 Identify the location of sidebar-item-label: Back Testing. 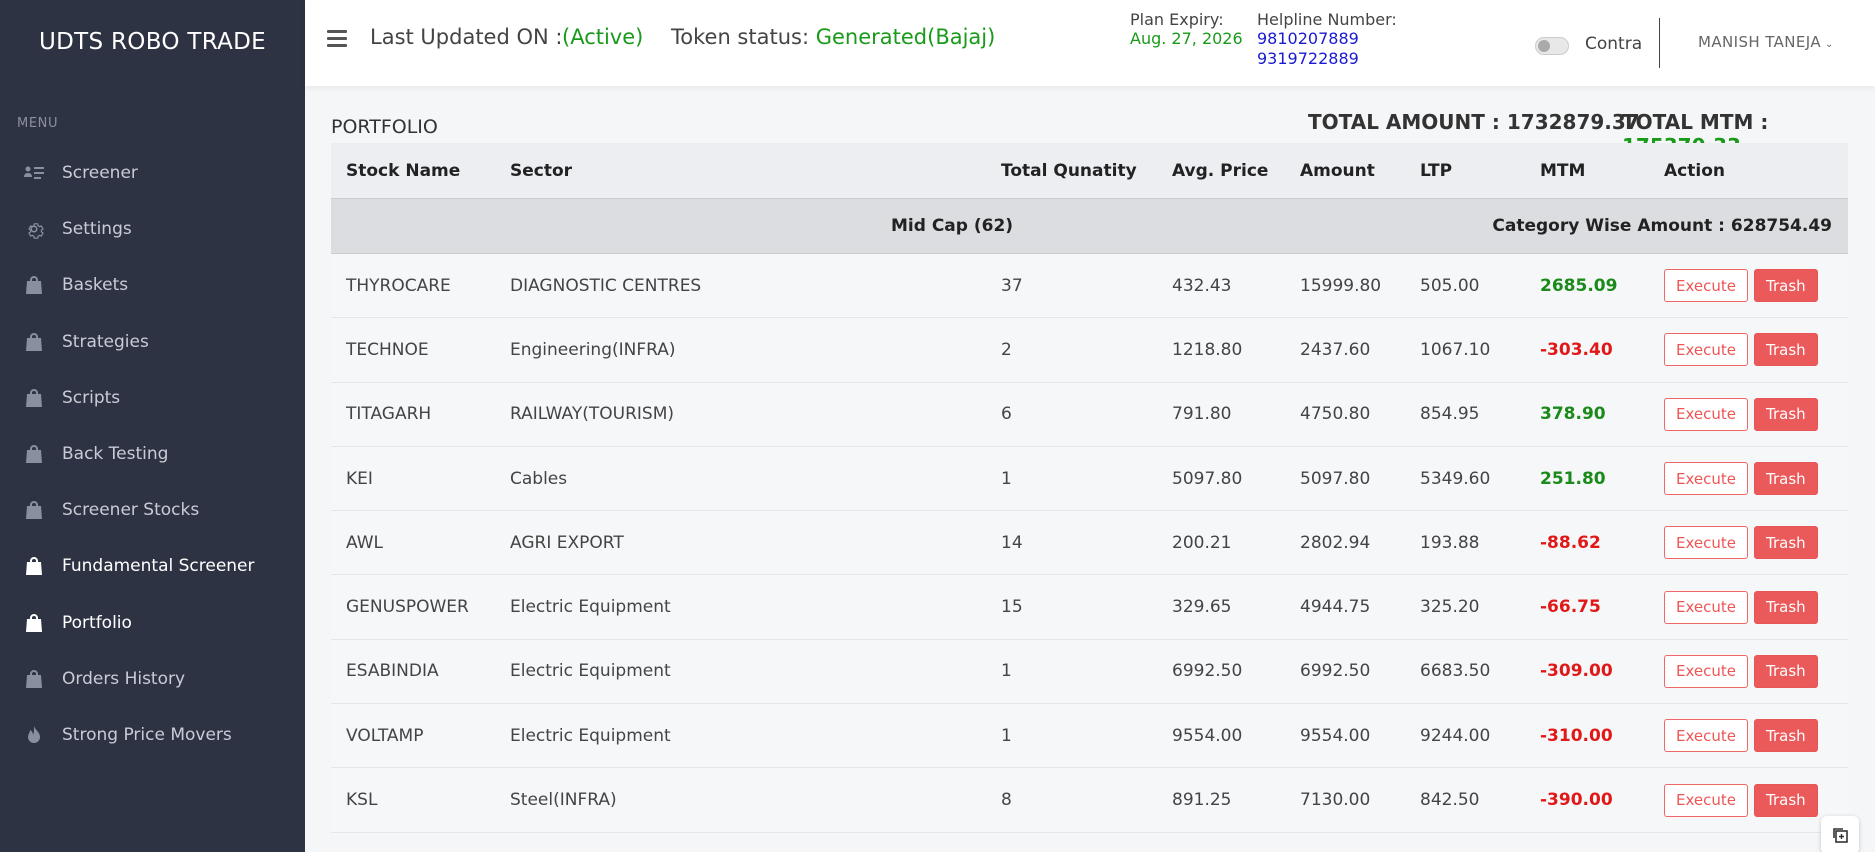
(115, 454).